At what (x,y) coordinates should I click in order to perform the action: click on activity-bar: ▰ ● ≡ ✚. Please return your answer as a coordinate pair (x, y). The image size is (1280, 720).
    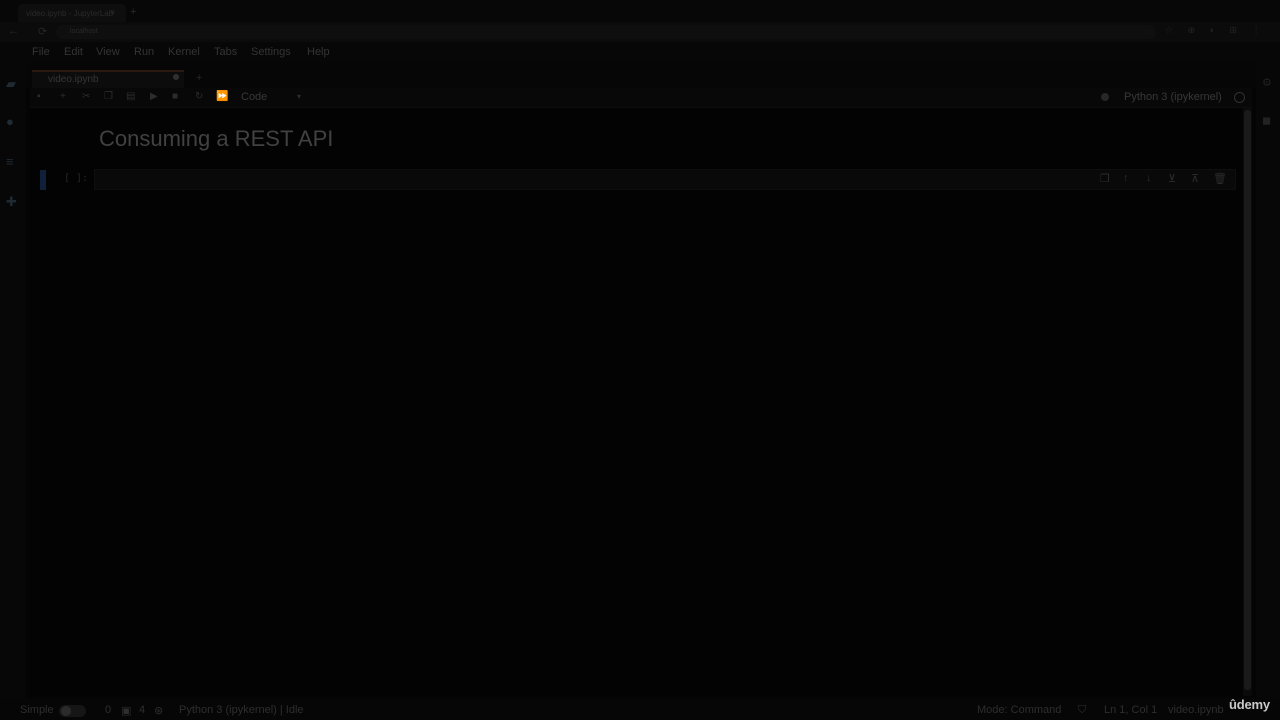
    Looking at the image, I should click on (13, 370).